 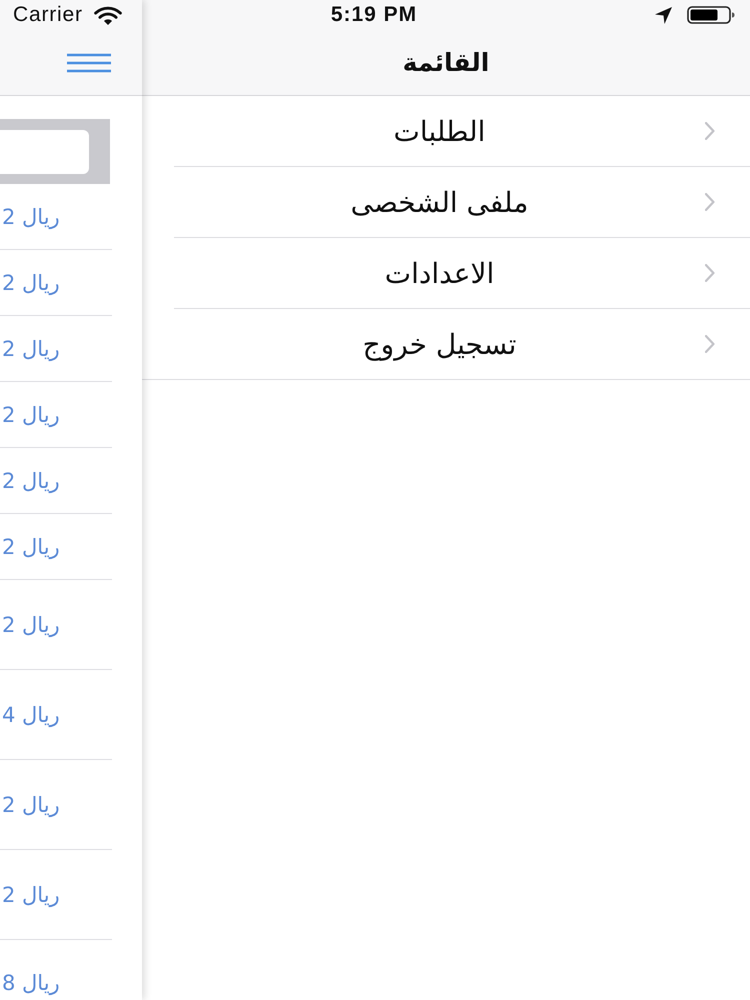 What do you see at coordinates (711, 15) in the screenshot?
I see `battery-icon` at bounding box center [711, 15].